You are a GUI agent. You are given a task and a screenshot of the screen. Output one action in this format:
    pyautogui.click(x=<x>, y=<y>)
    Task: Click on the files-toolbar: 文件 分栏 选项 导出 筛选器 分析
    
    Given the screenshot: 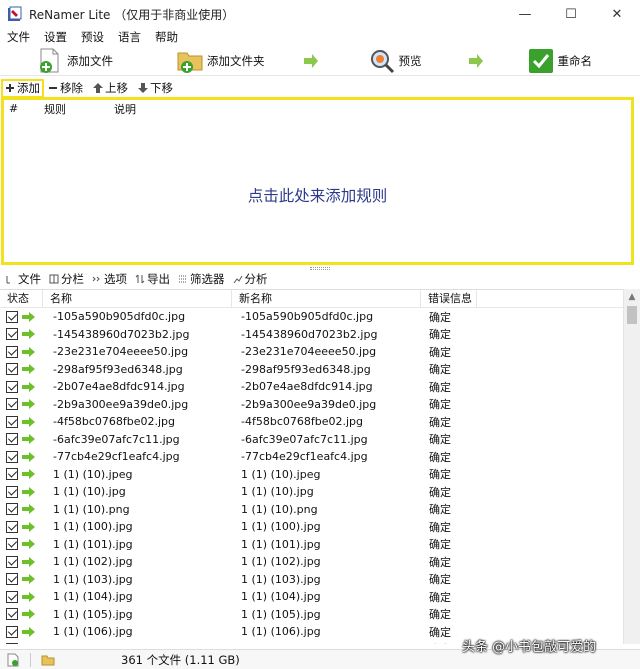 What is the action you would take?
    pyautogui.click(x=320, y=279)
    